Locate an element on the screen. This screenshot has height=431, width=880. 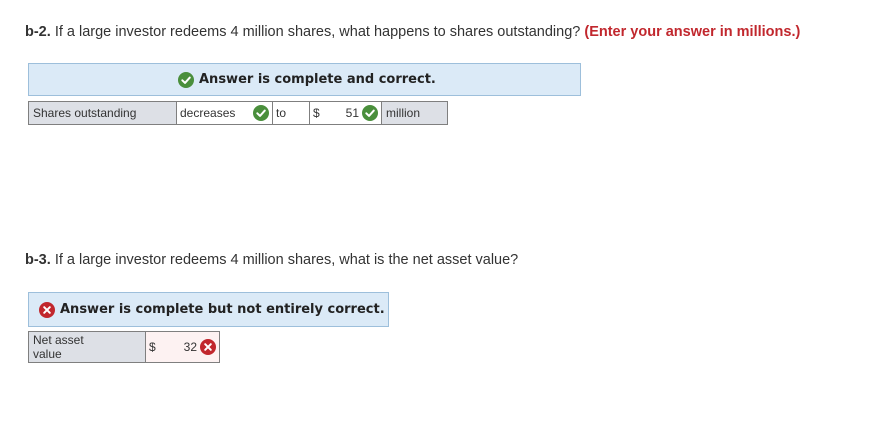
row-label: Net asset value is located at coordinates (87, 347).